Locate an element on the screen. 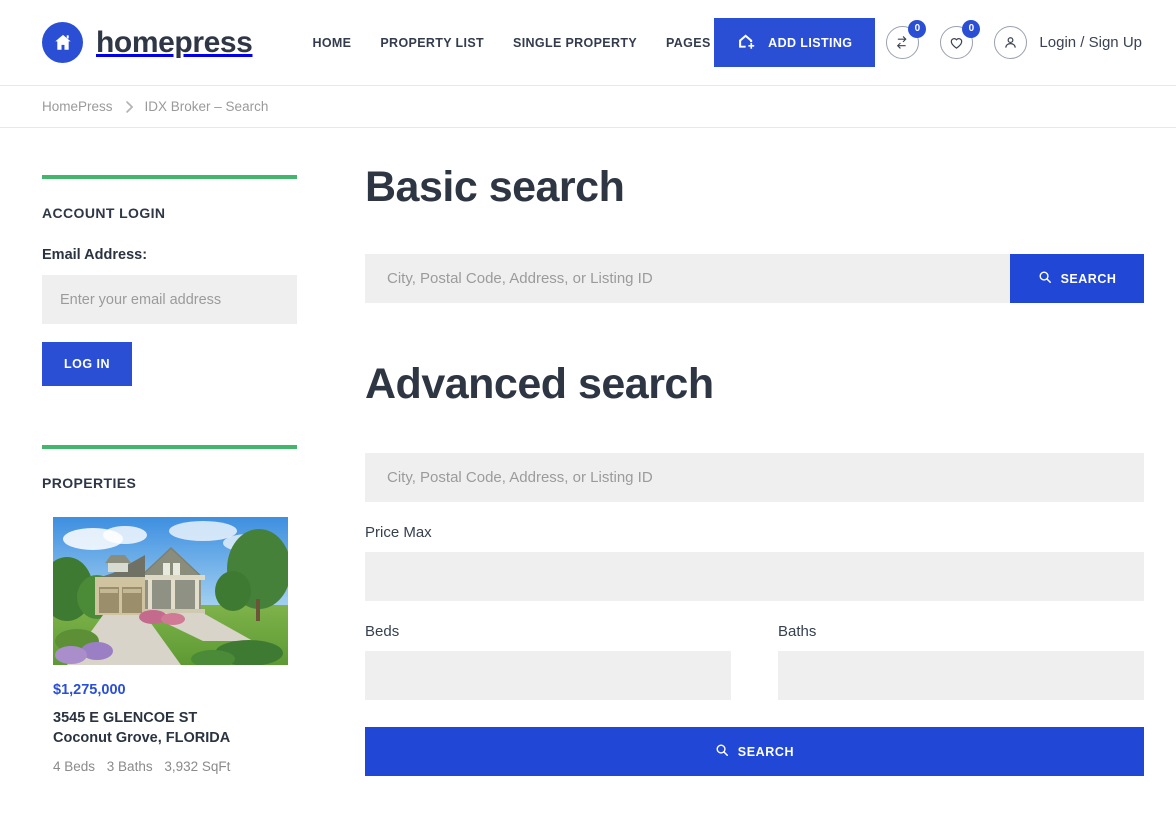 The height and width of the screenshot is (831, 1176). compare-arrows-icon: 0 is located at coordinates (906, 39).